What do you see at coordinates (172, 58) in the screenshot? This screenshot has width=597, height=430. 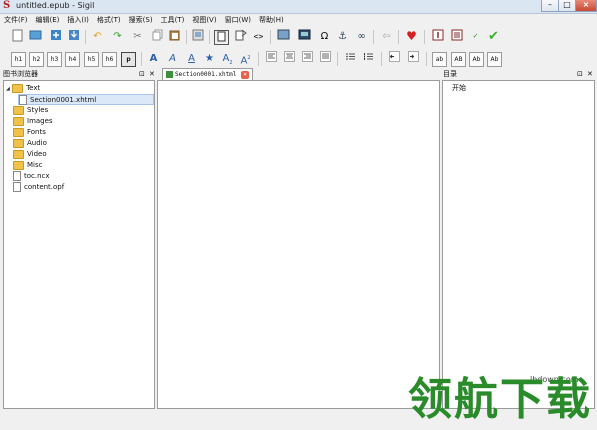 I see `italic-icon: A` at bounding box center [172, 58].